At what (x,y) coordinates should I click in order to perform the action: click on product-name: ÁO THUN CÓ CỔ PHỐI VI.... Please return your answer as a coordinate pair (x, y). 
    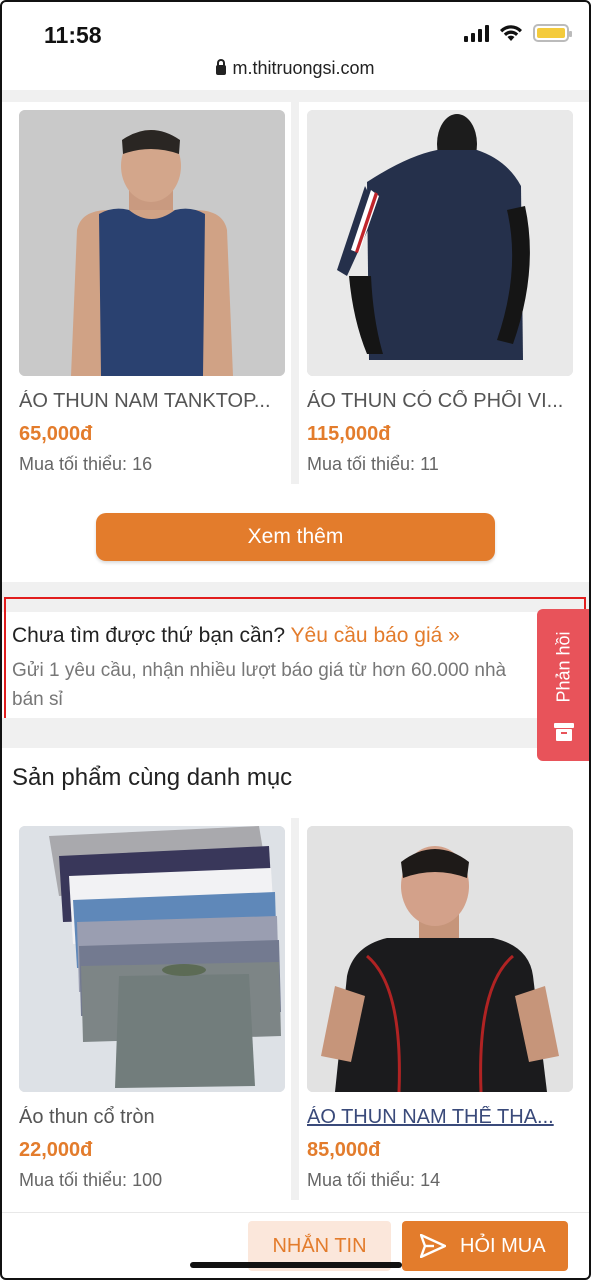
    Looking at the image, I should click on (436, 401).